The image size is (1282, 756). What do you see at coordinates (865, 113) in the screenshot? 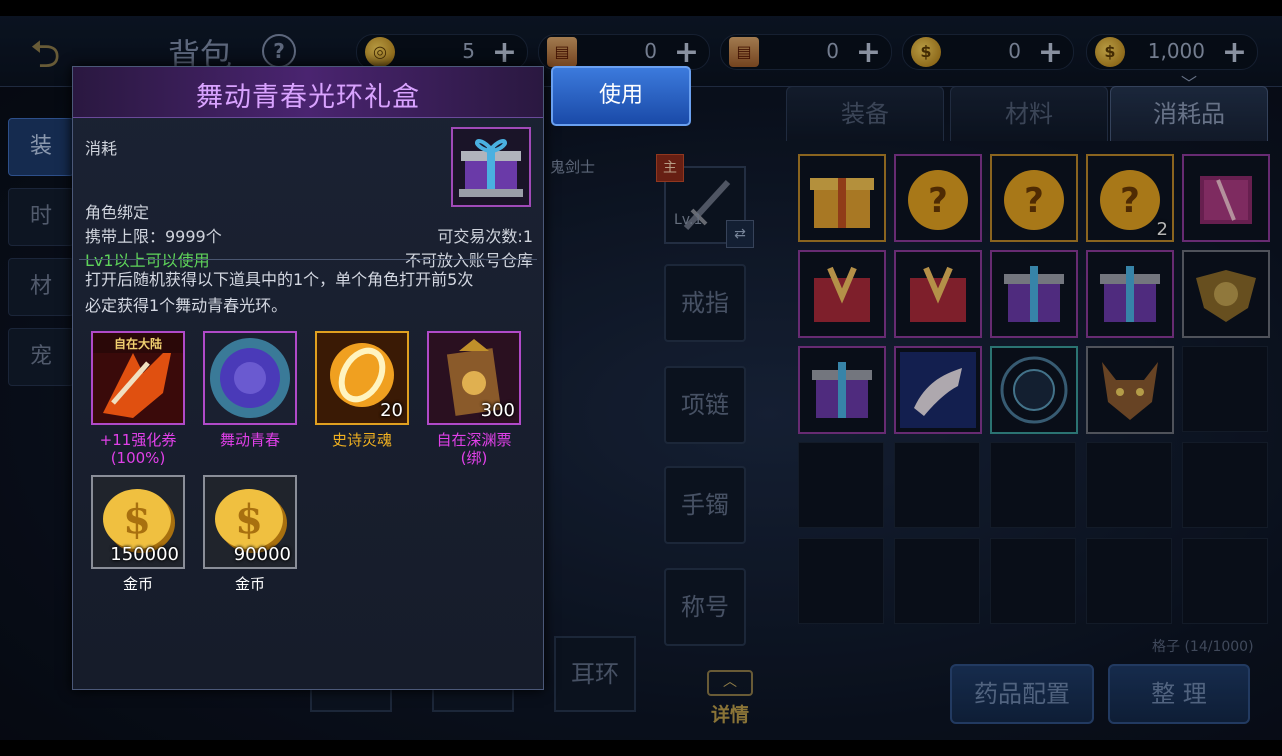
I see `tab-equipment: 装备` at bounding box center [865, 113].